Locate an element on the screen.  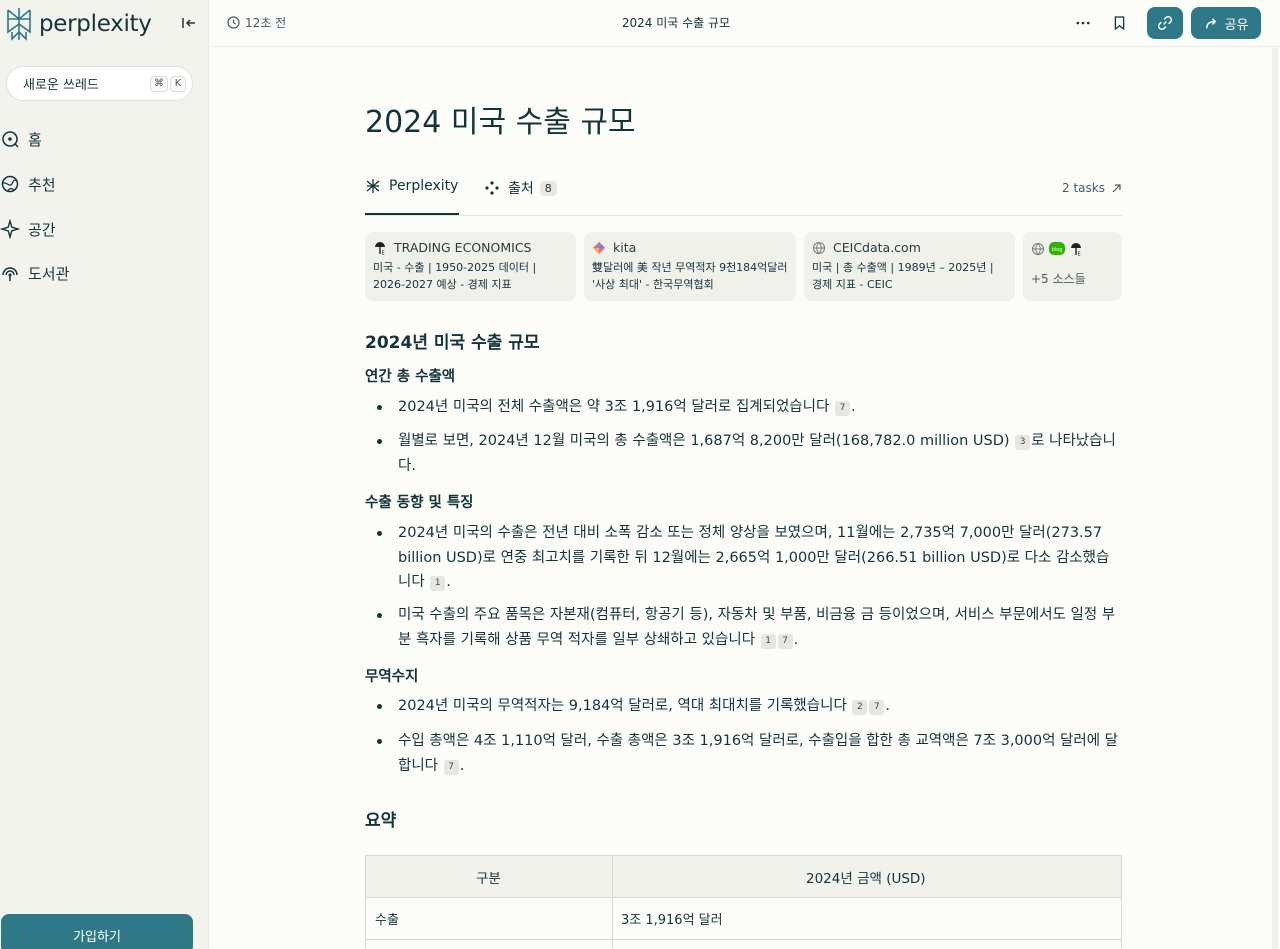
collapse-sidebar-button is located at coordinates (189, 23).